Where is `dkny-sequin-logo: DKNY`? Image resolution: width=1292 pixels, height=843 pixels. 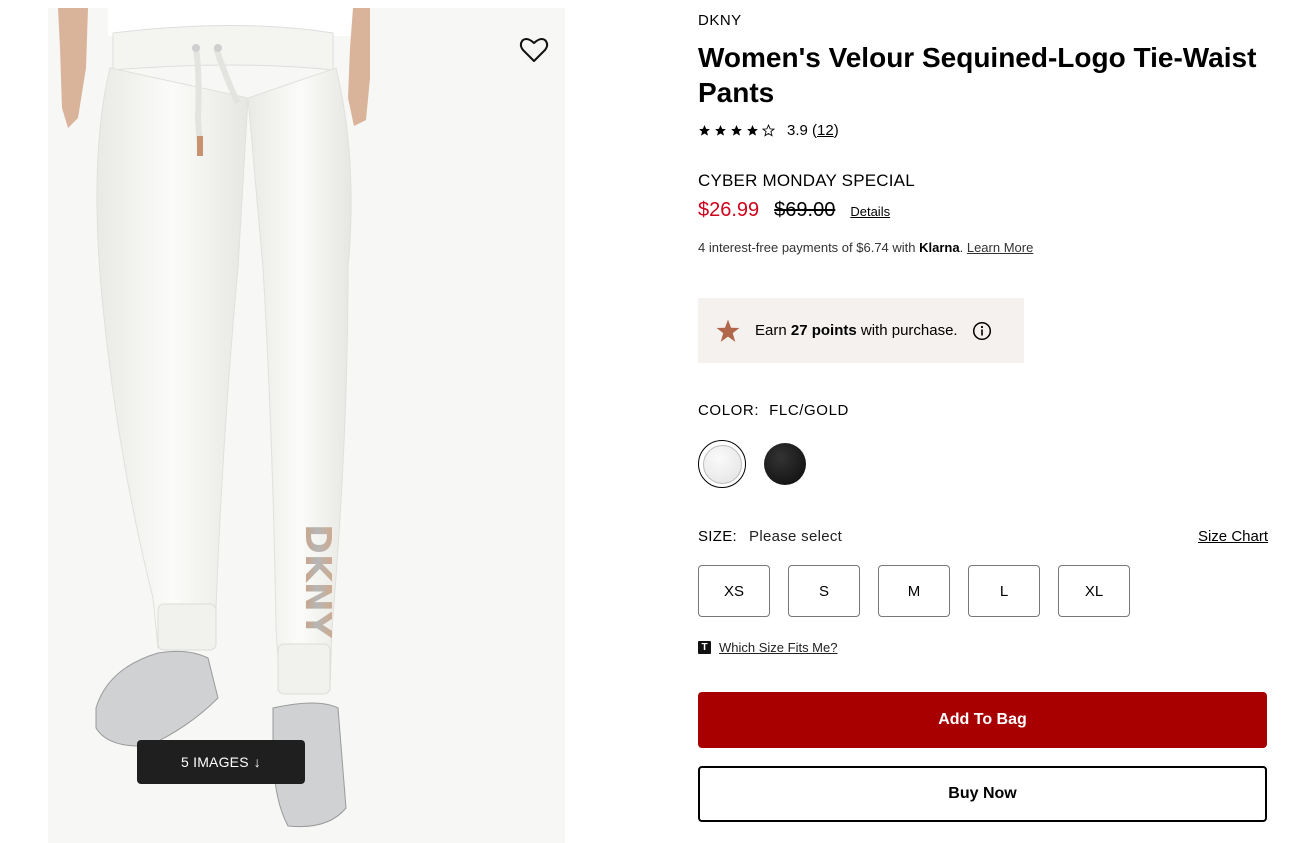
dkny-sequin-logo: DKNY is located at coordinates (317, 581).